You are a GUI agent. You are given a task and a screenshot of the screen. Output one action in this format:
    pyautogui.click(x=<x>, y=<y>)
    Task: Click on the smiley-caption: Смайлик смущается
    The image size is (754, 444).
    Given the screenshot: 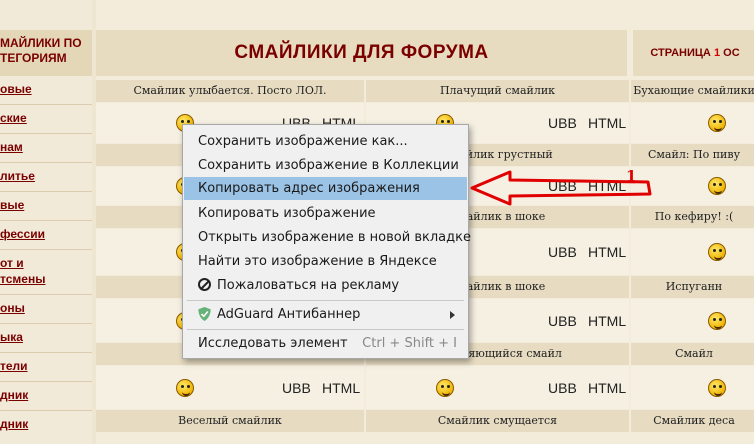 What is the action you would take?
    pyautogui.click(x=497, y=421)
    